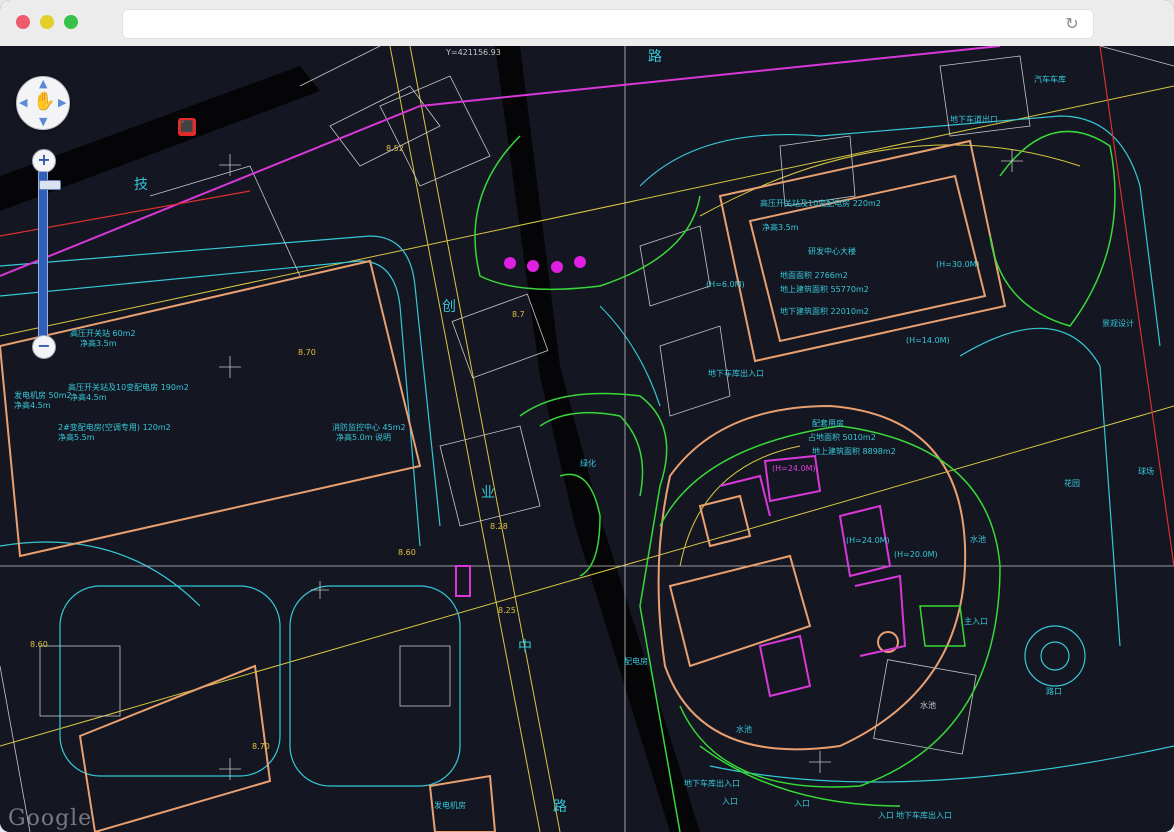  What do you see at coordinates (814, 275) in the screenshot?
I see `map-label: 地面面积 2766m2` at bounding box center [814, 275].